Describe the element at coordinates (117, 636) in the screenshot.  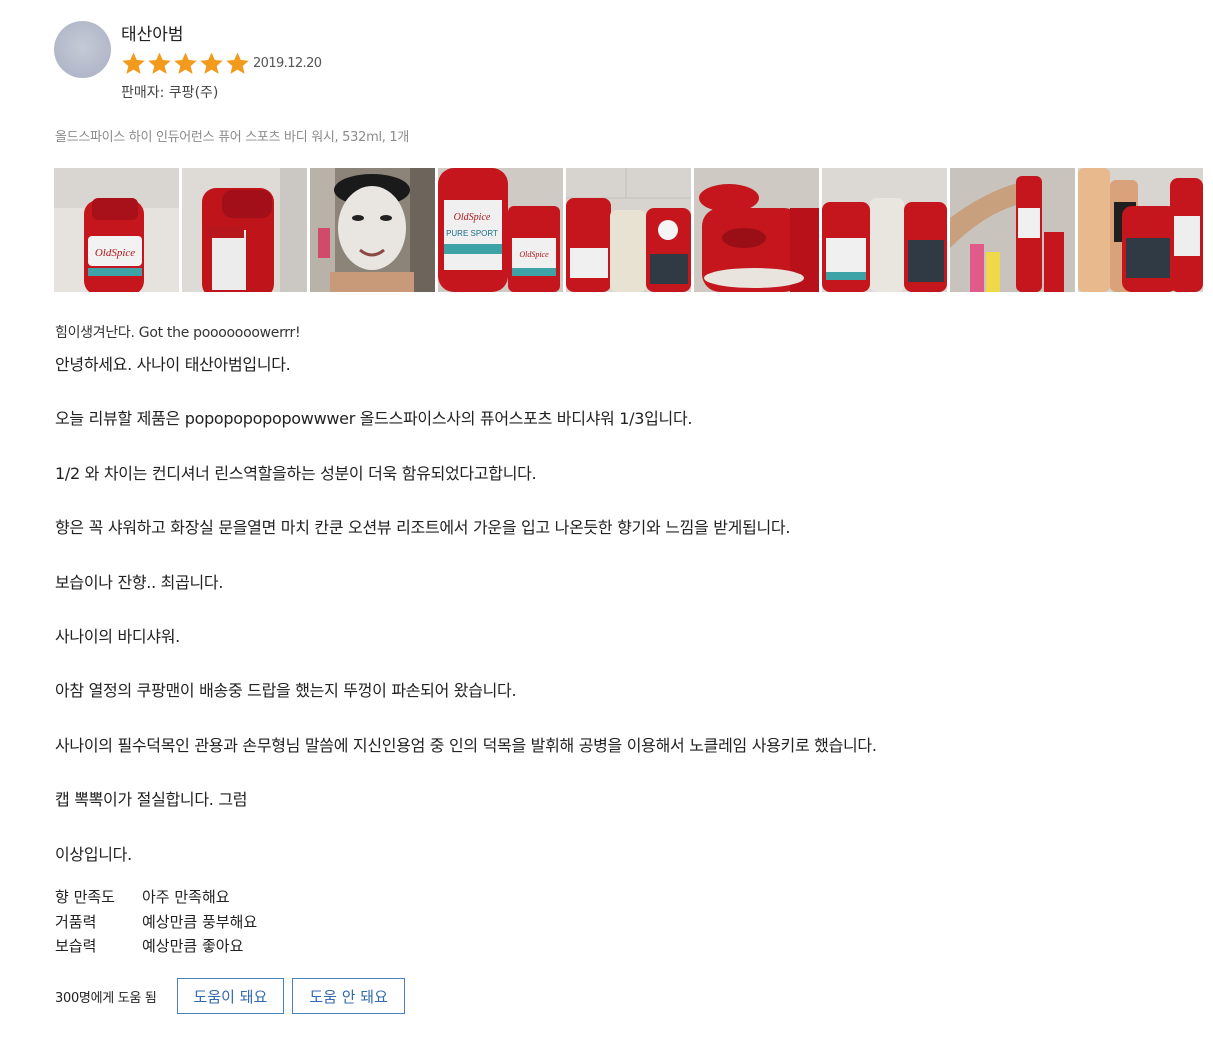
I see `review-body-line: 사나이의 바디샤워.` at that location.